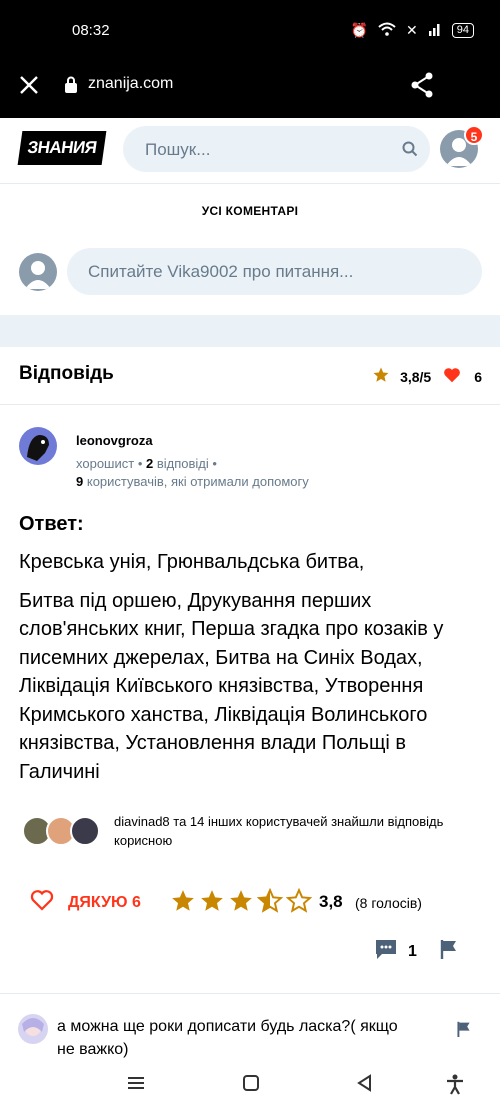 This screenshot has width=500, height=1111. I want to click on answer-header: Відповідь 3,8/5 6, so click(250, 376).